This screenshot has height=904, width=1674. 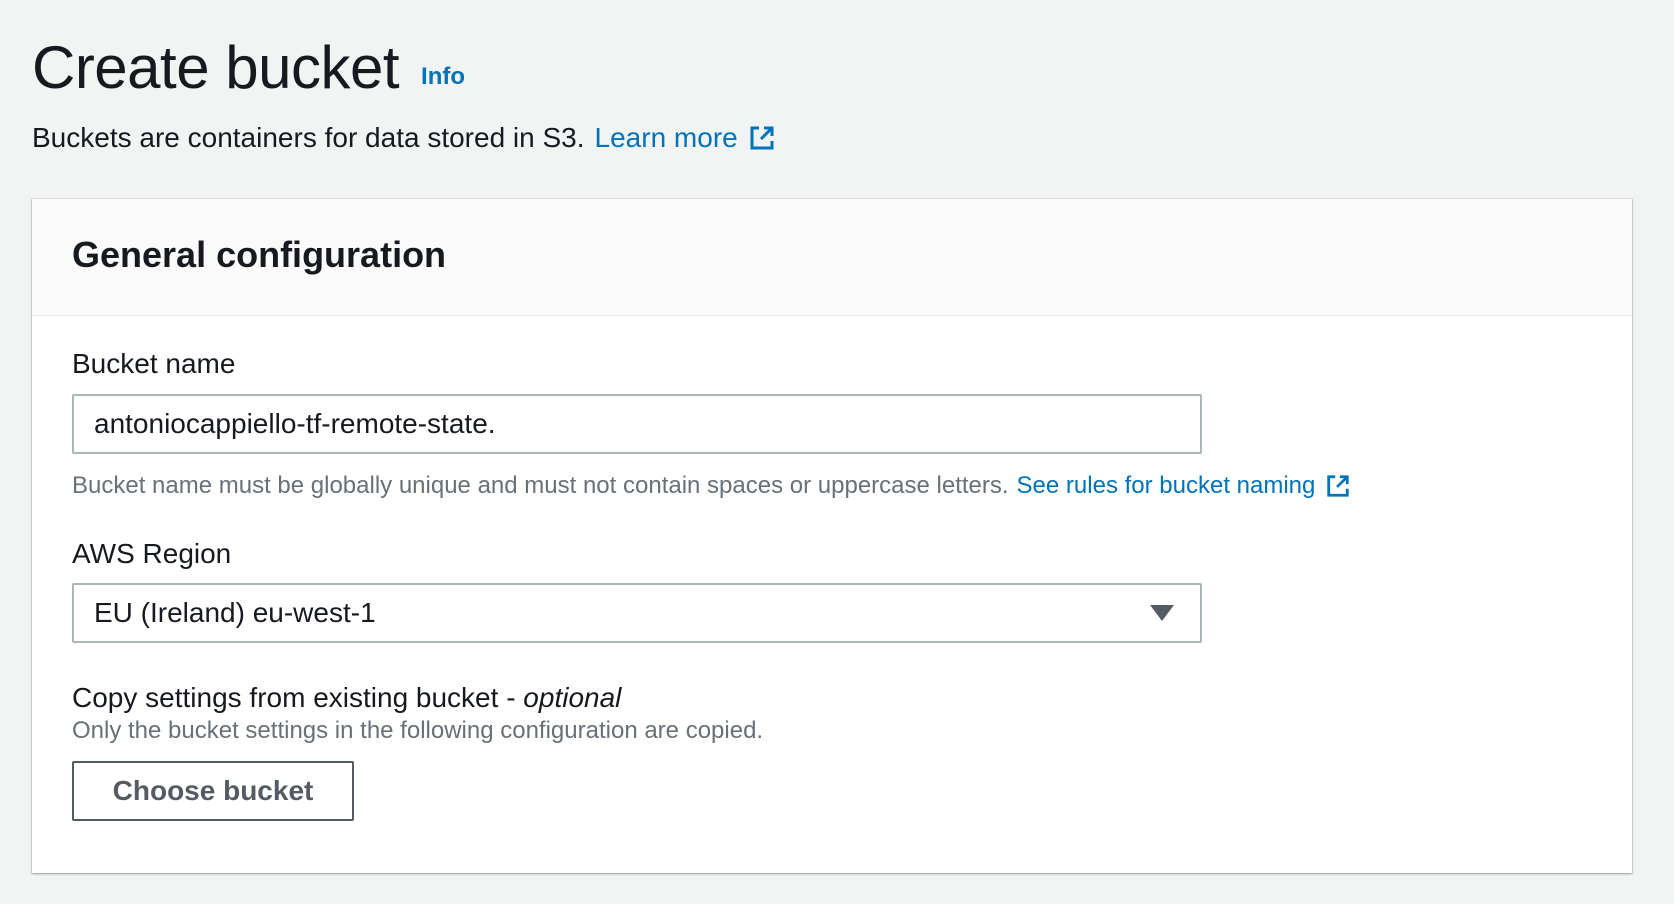 I want to click on panel-header: General configuration, so click(x=832, y=257).